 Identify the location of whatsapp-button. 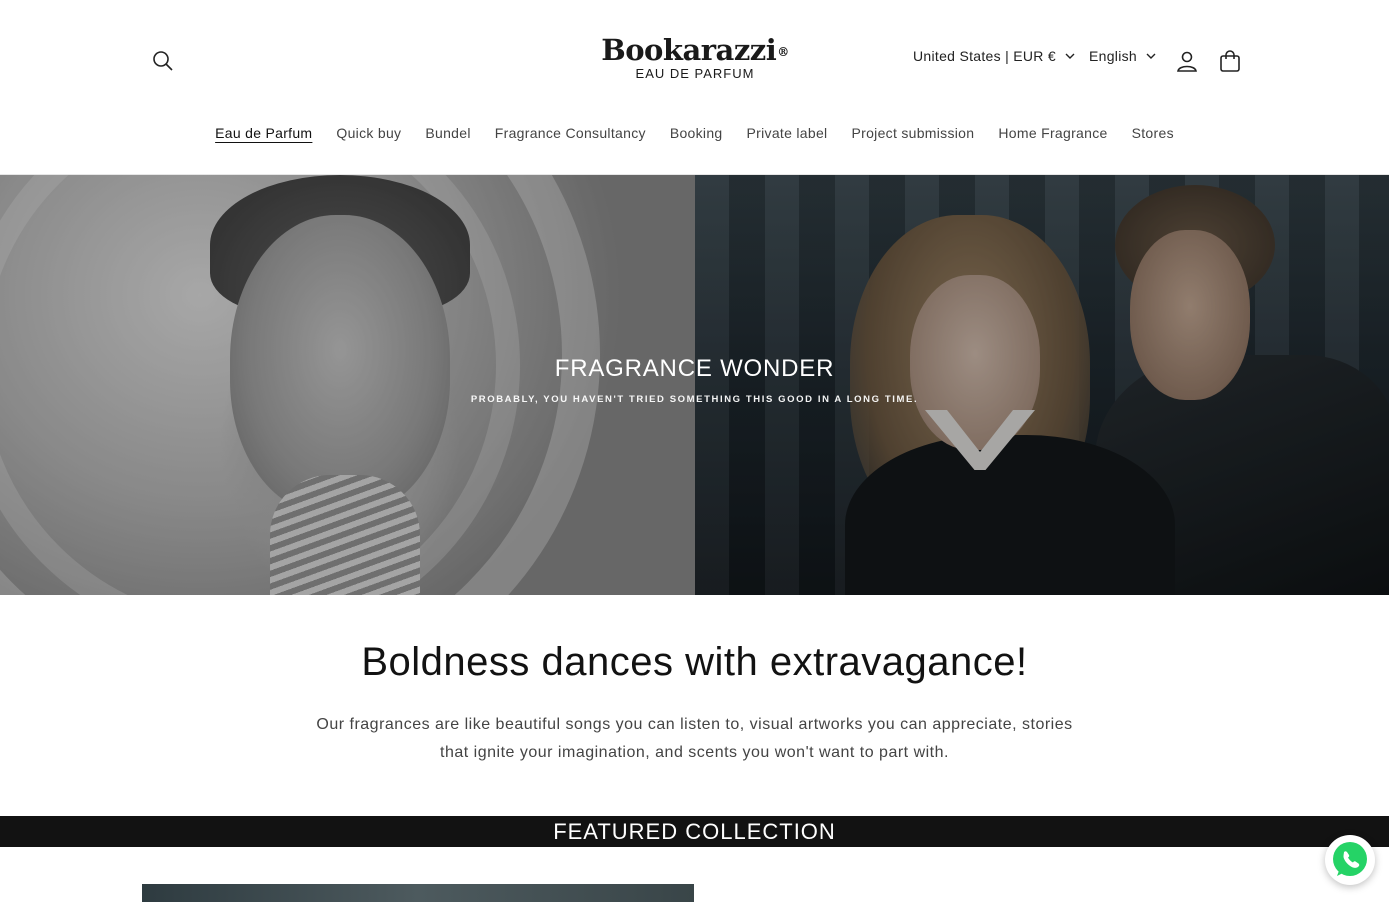
(1350, 860).